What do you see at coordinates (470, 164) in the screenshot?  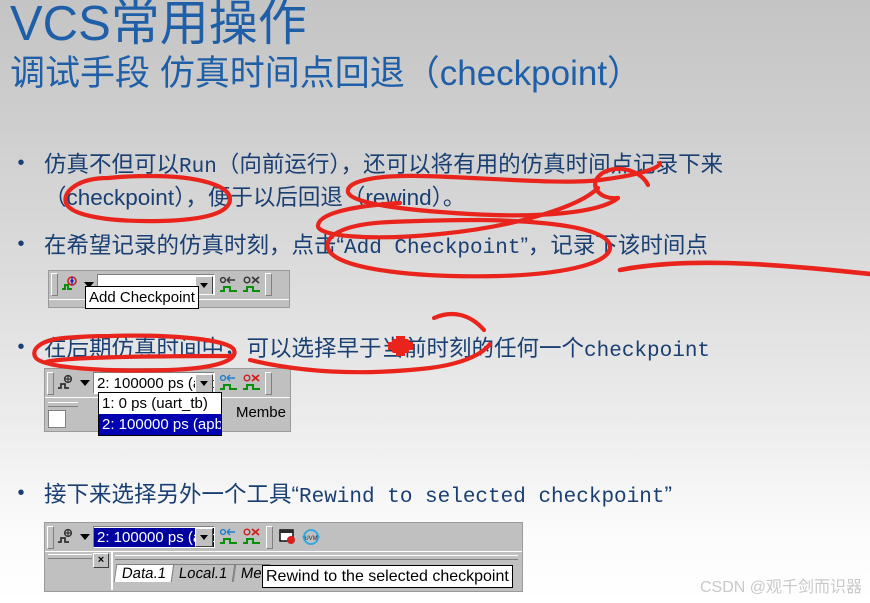 I see `bullet-1-text-b: （向前运行），还可以将有用的仿真时间点记录下来` at bounding box center [470, 164].